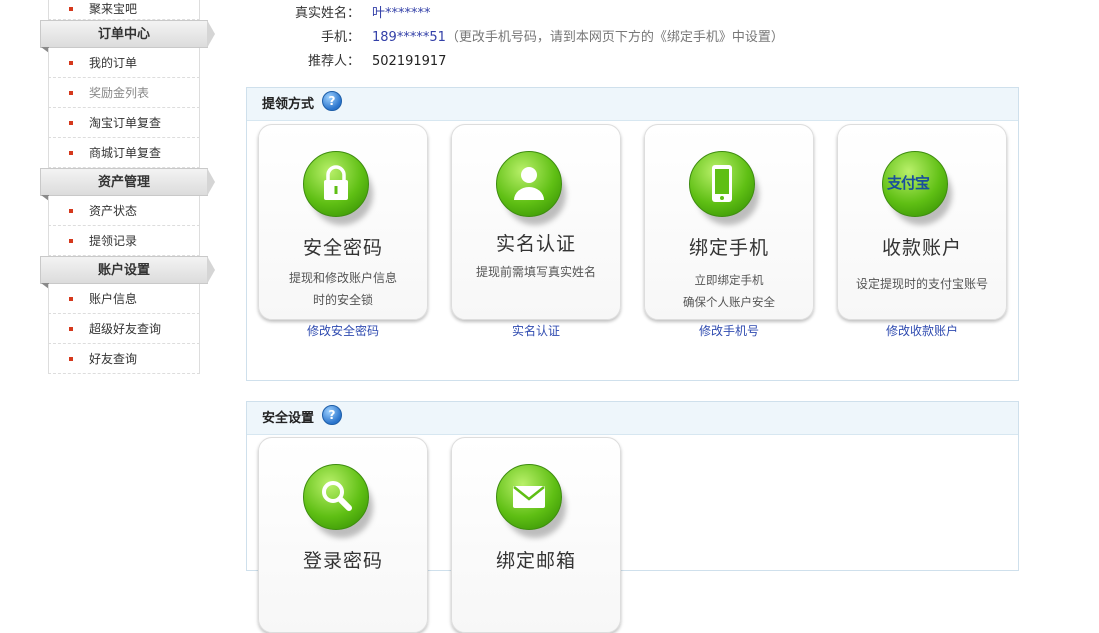 The height and width of the screenshot is (633, 1099). I want to click on phone-label: 手机：, so click(340, 37).